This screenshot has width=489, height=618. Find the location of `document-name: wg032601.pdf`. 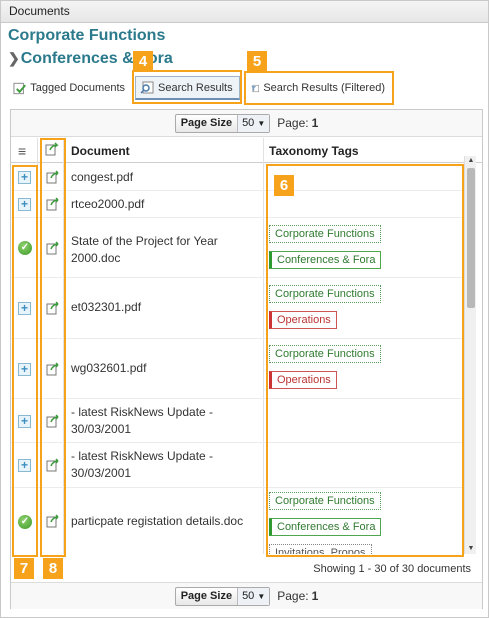

document-name: wg032601.pdf is located at coordinates (168, 368).